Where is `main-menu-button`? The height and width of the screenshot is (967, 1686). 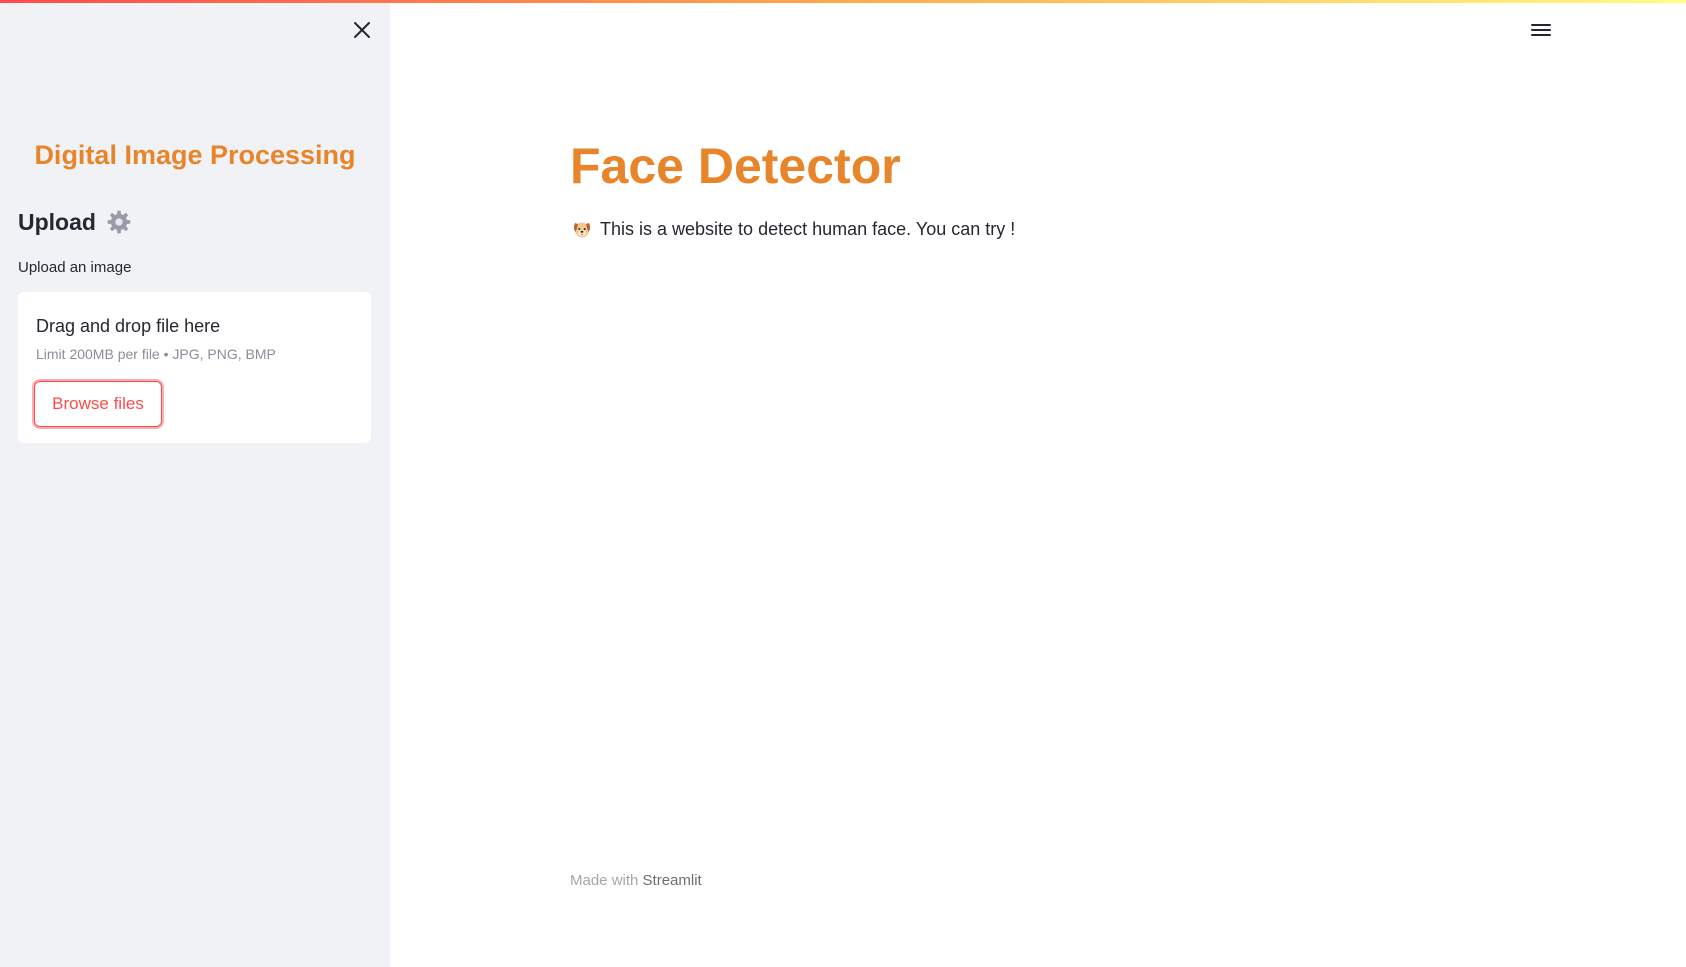
main-menu-button is located at coordinates (1541, 30).